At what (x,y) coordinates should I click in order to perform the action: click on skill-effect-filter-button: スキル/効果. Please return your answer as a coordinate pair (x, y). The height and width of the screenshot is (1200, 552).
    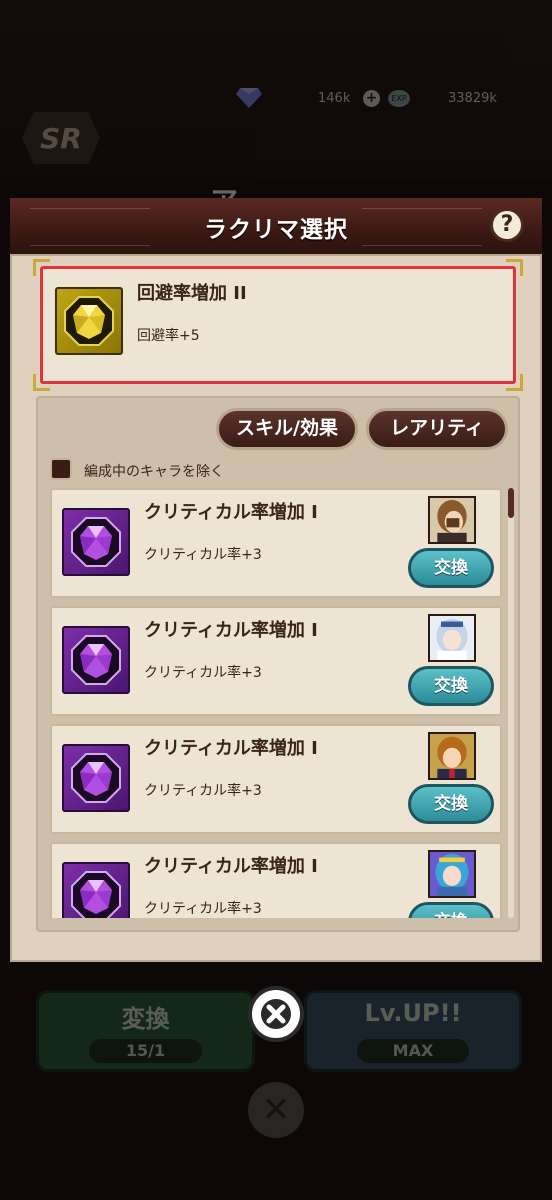
    Looking at the image, I should click on (287, 429).